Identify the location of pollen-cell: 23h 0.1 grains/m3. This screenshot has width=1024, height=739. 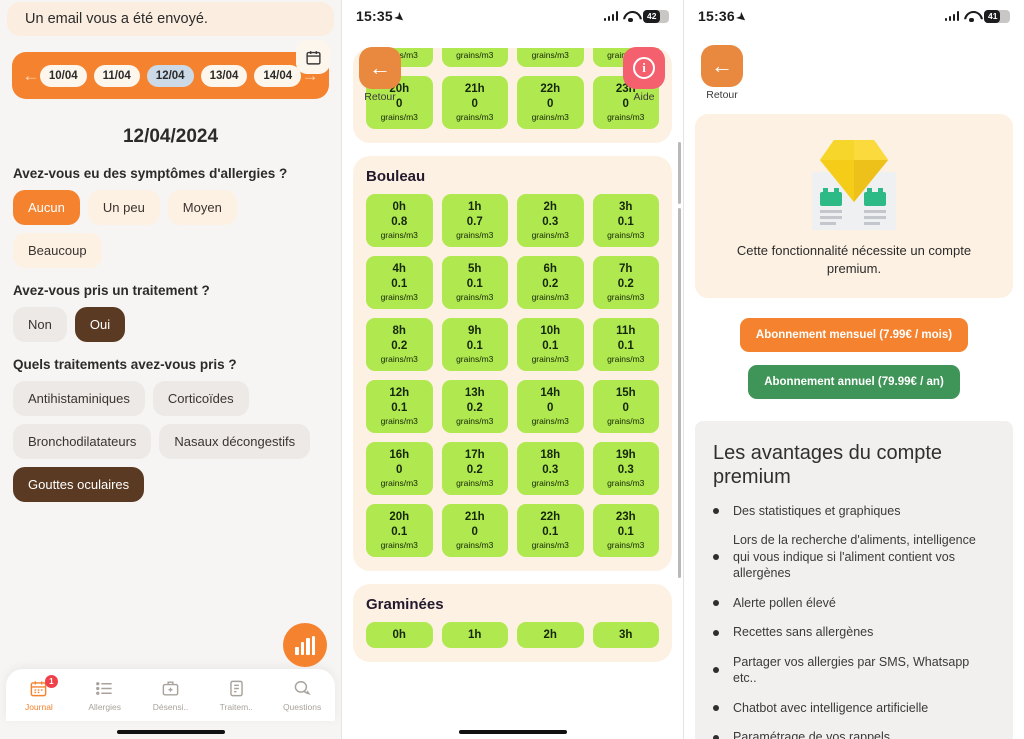
(625, 530).